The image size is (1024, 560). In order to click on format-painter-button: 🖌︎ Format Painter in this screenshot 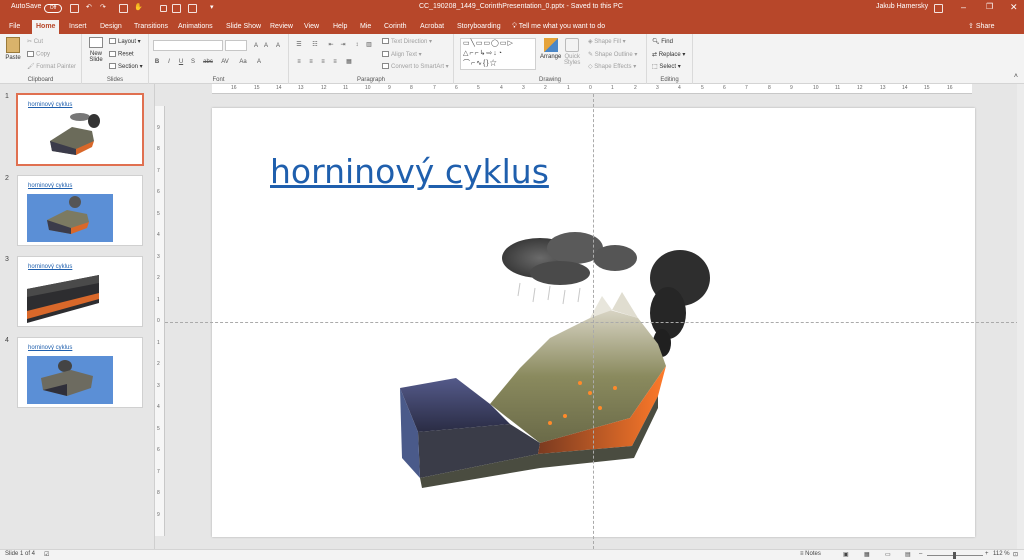, I will do `click(51, 66)`.